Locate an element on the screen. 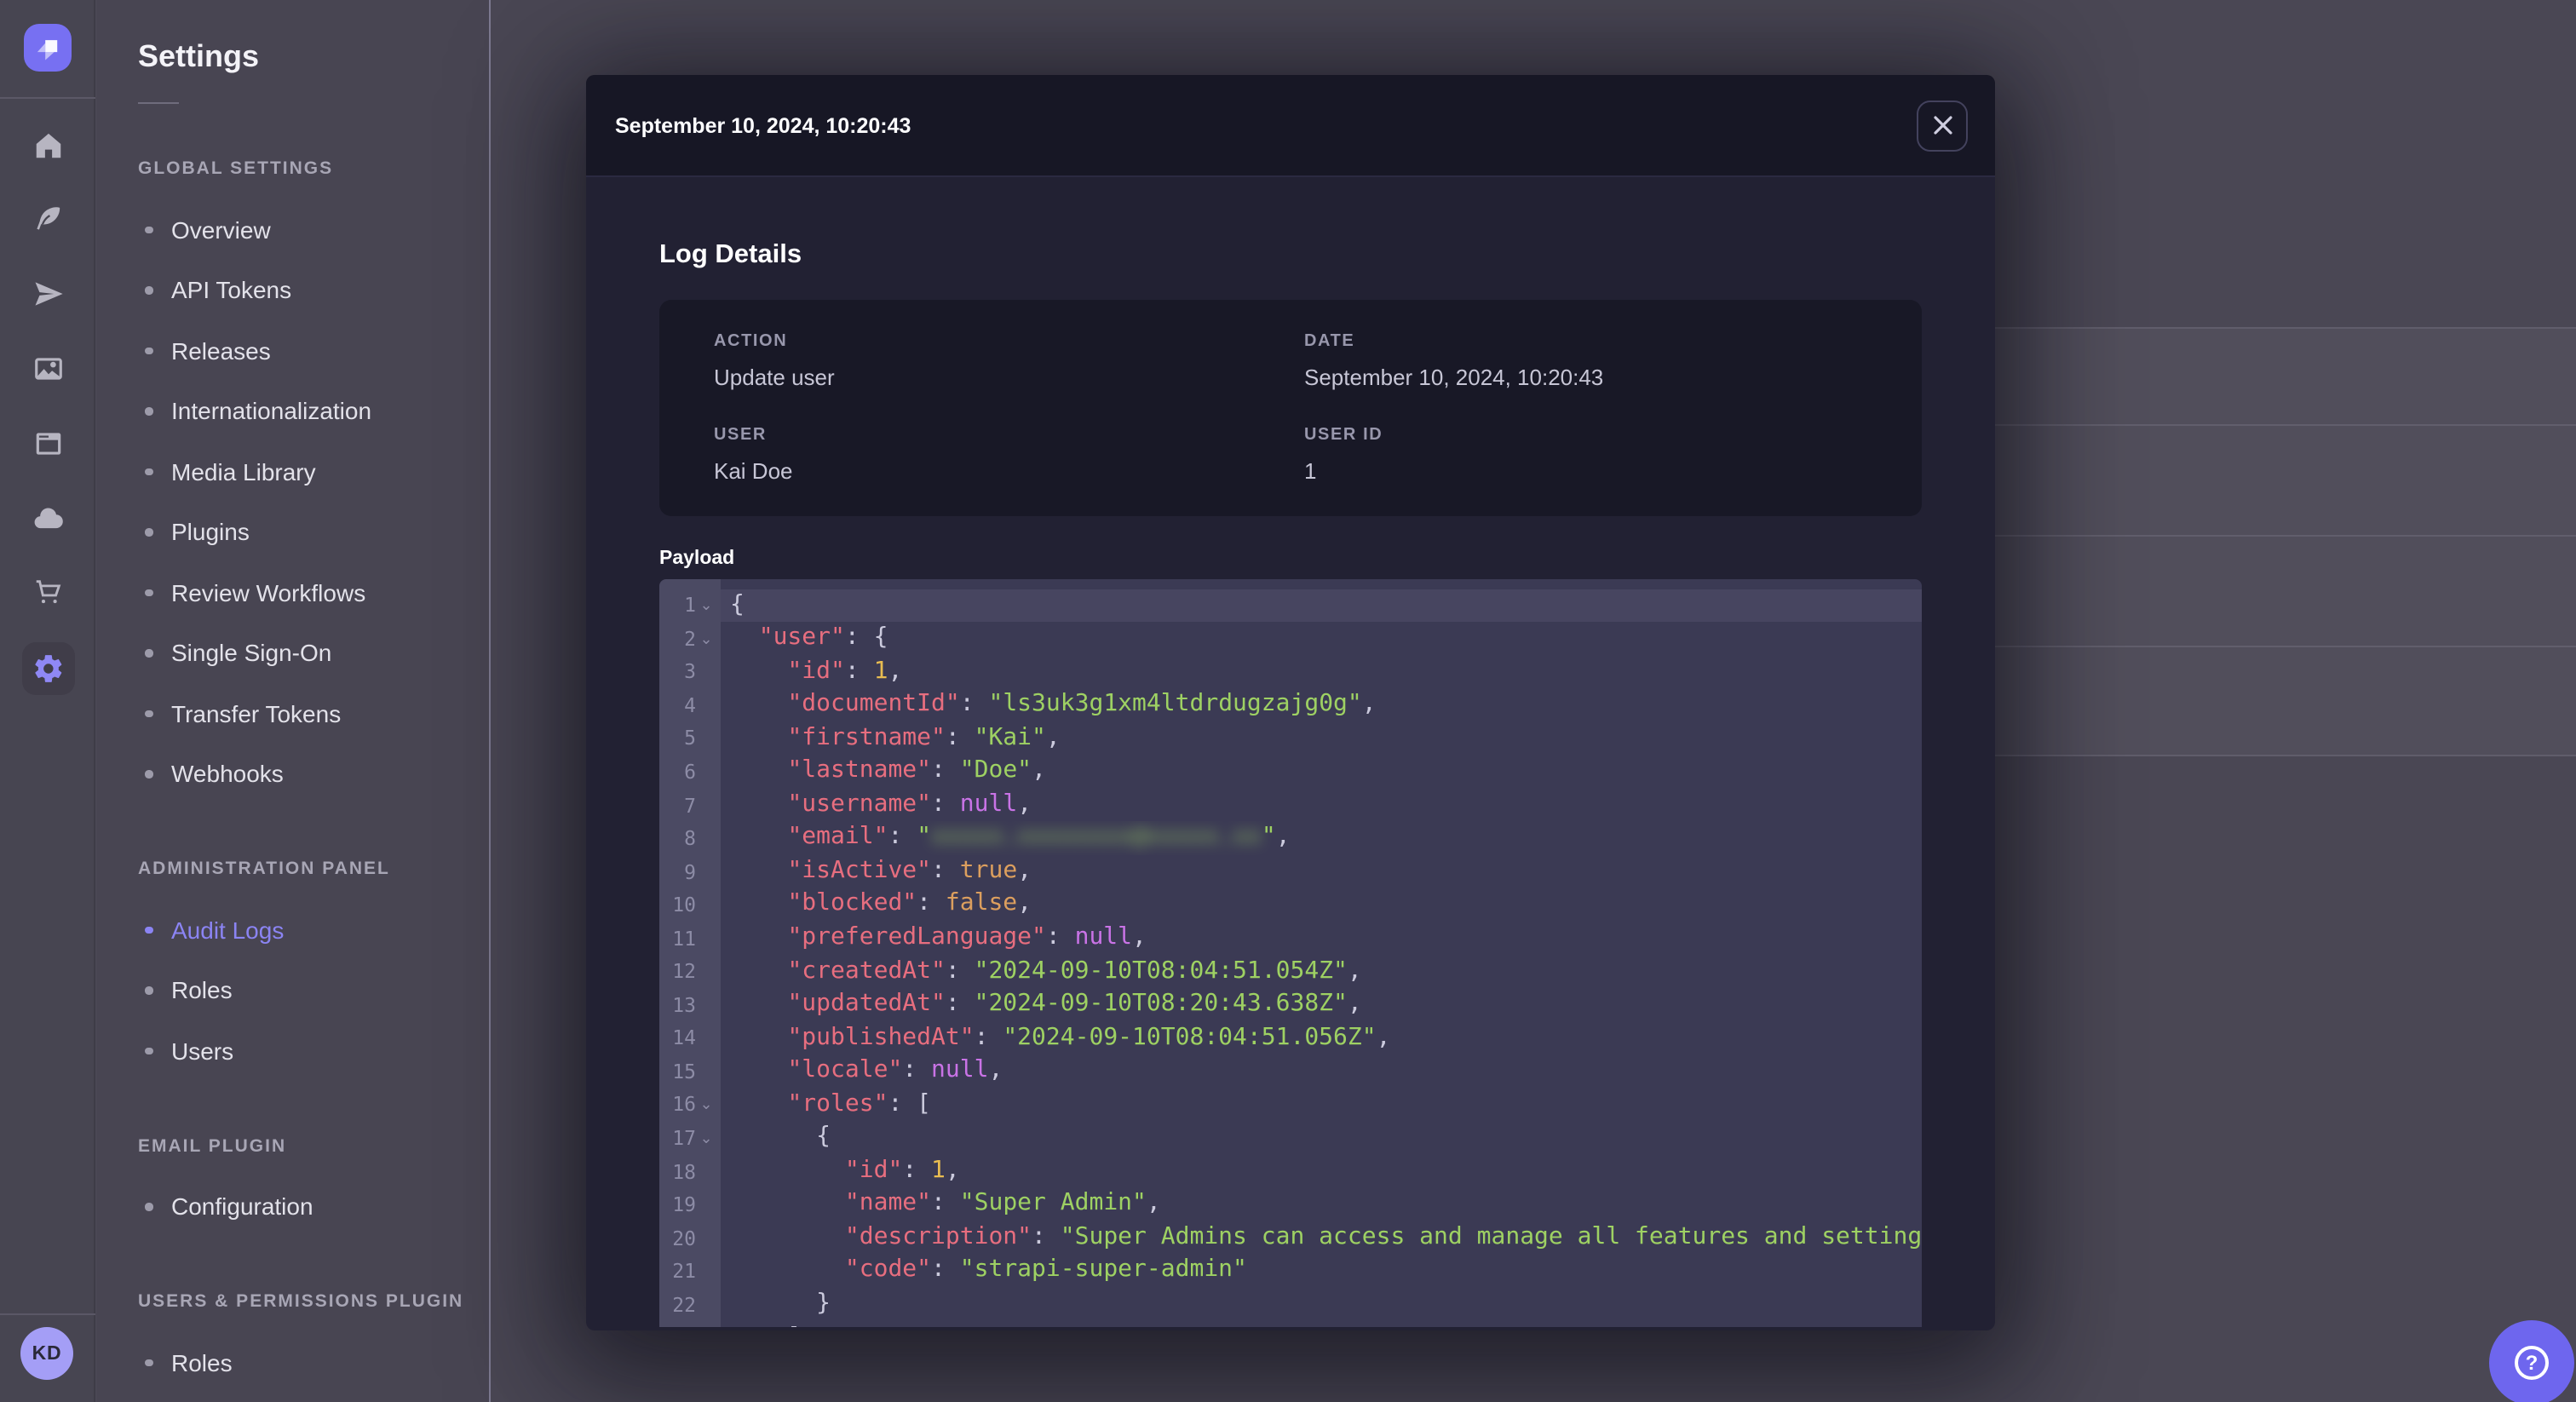 The image size is (2576, 1402). code-line: "name": "Super Admin", is located at coordinates (1003, 1203).